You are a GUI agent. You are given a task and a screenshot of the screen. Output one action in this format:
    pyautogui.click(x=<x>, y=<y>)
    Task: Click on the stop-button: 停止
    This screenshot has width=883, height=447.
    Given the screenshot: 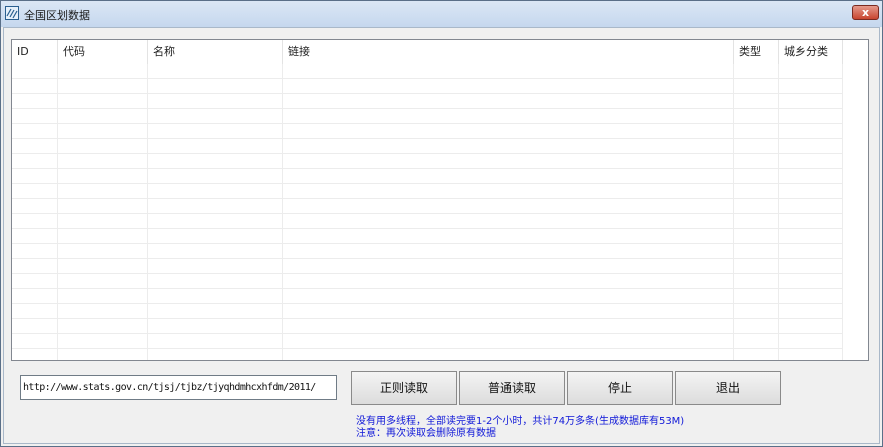 What is the action you would take?
    pyautogui.click(x=620, y=388)
    